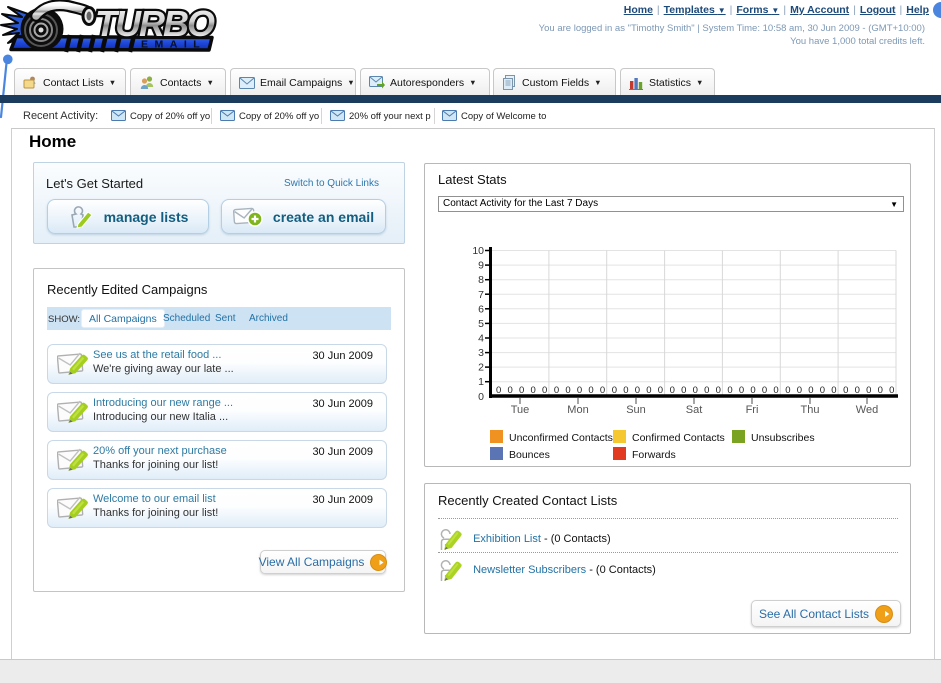  What do you see at coordinates (783, 438) in the screenshot?
I see `svg-text: Unsubscribes` at bounding box center [783, 438].